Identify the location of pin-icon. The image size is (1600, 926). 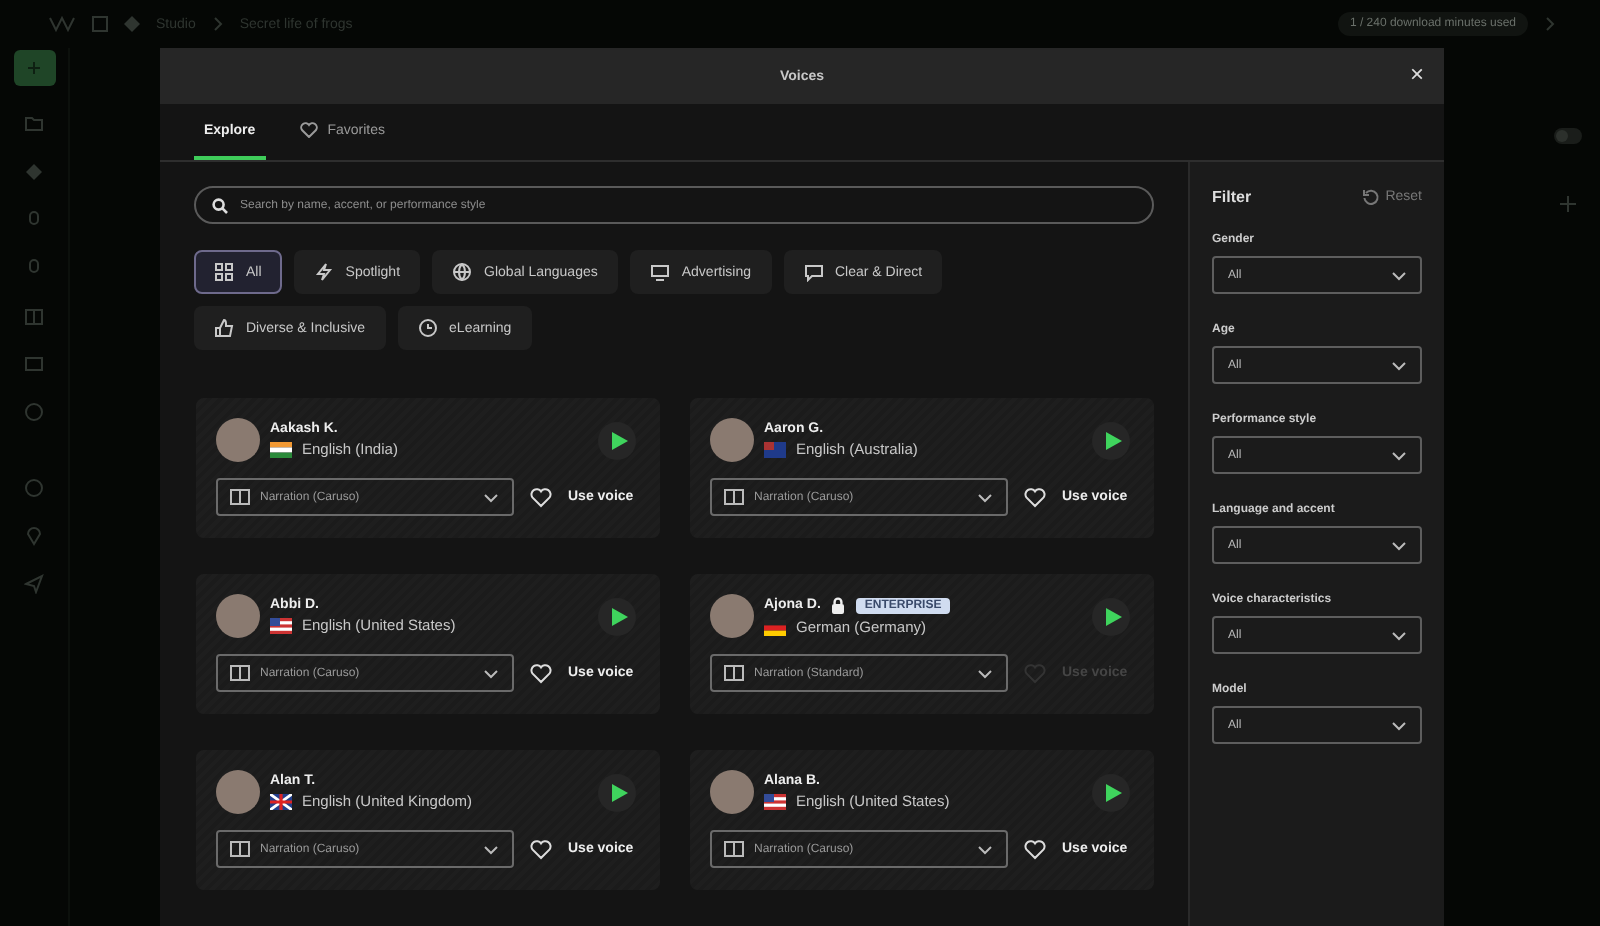
(34, 536).